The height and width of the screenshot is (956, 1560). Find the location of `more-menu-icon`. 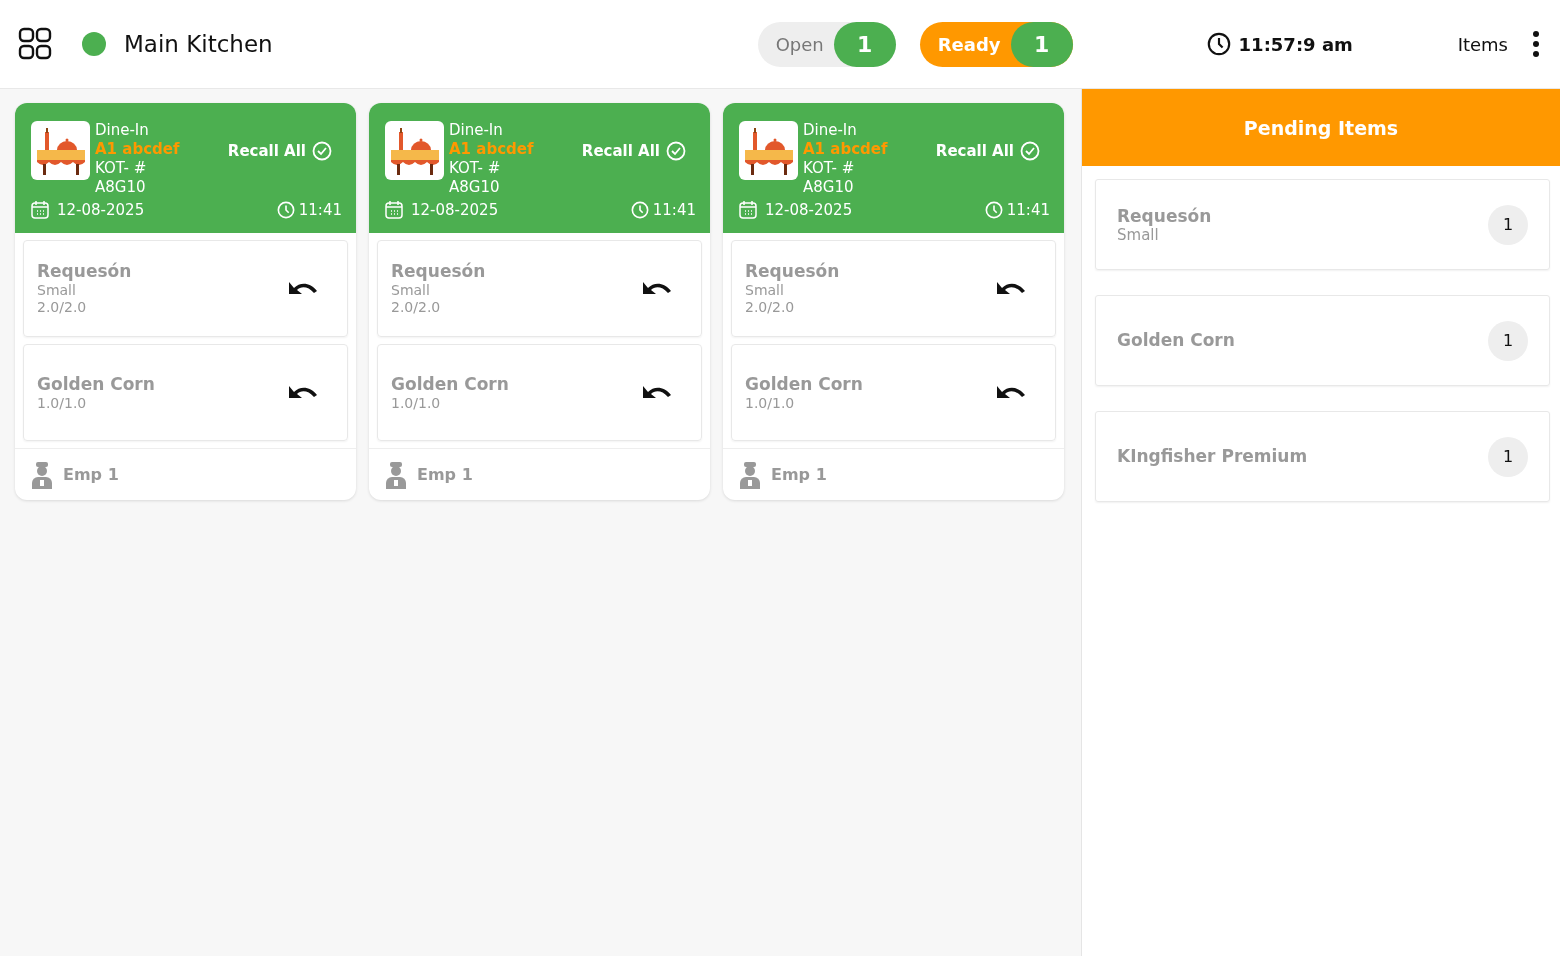

more-menu-icon is located at coordinates (1536, 44).